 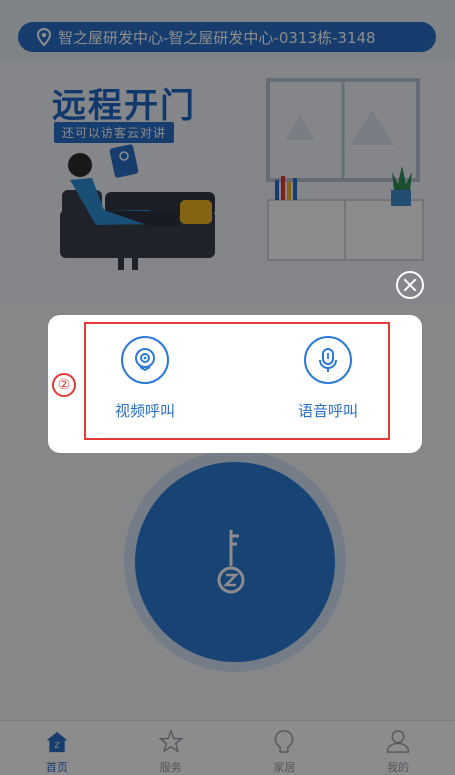 What do you see at coordinates (64, 385) in the screenshot?
I see `step-marker: ②` at bounding box center [64, 385].